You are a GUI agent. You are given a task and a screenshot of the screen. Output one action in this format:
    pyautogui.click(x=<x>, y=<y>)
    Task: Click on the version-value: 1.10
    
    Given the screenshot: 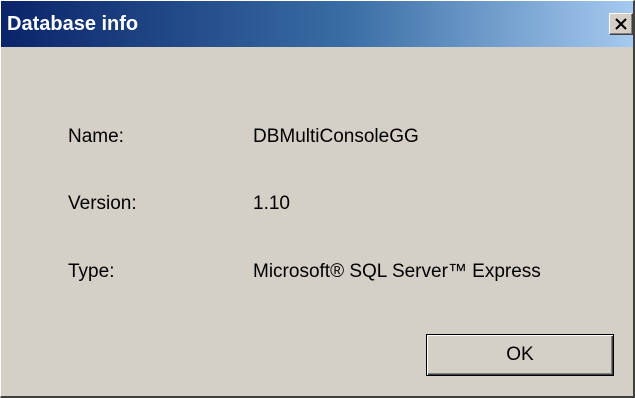 What is the action you would take?
    pyautogui.click(x=271, y=203)
    